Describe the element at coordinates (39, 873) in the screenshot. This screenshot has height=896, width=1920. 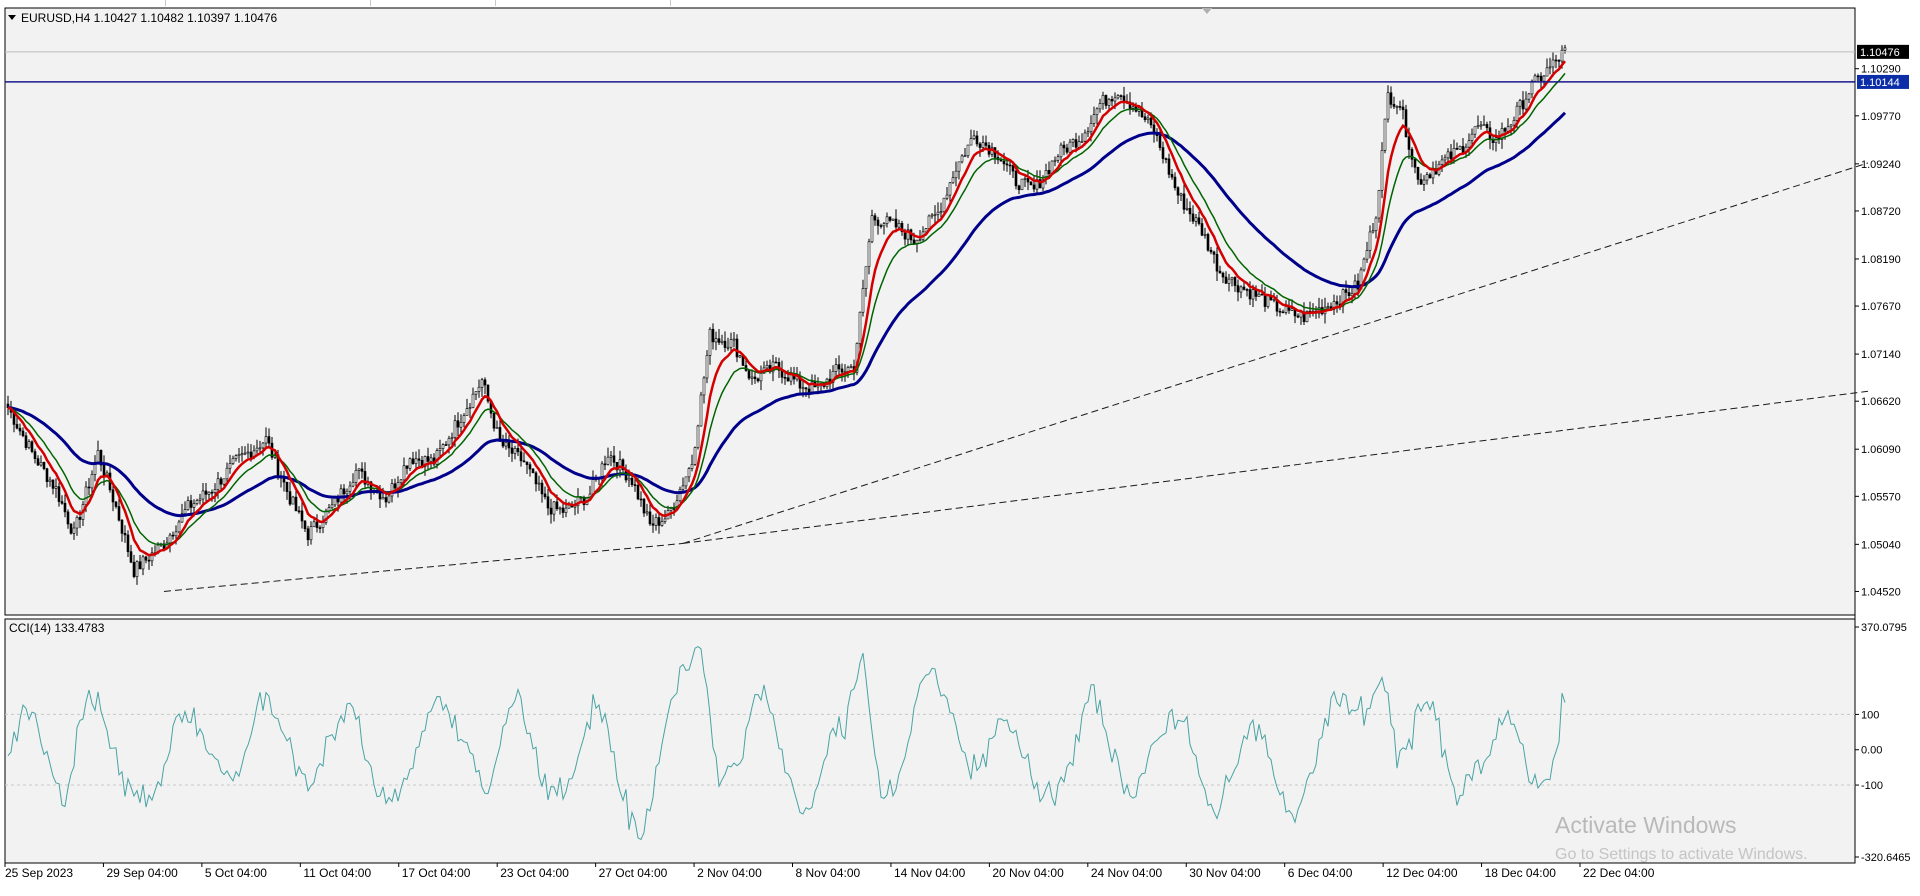
I see `time-tick-label: 25 Sep 2023` at that location.